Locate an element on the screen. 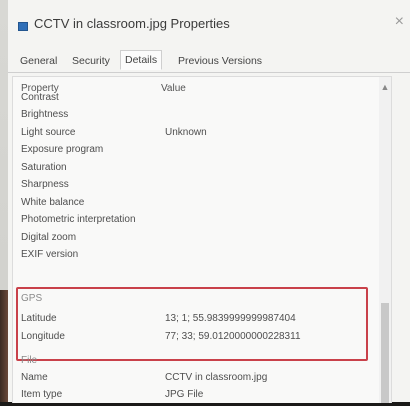 The width and height of the screenshot is (410, 406). tab-general: General is located at coordinates (38, 61).